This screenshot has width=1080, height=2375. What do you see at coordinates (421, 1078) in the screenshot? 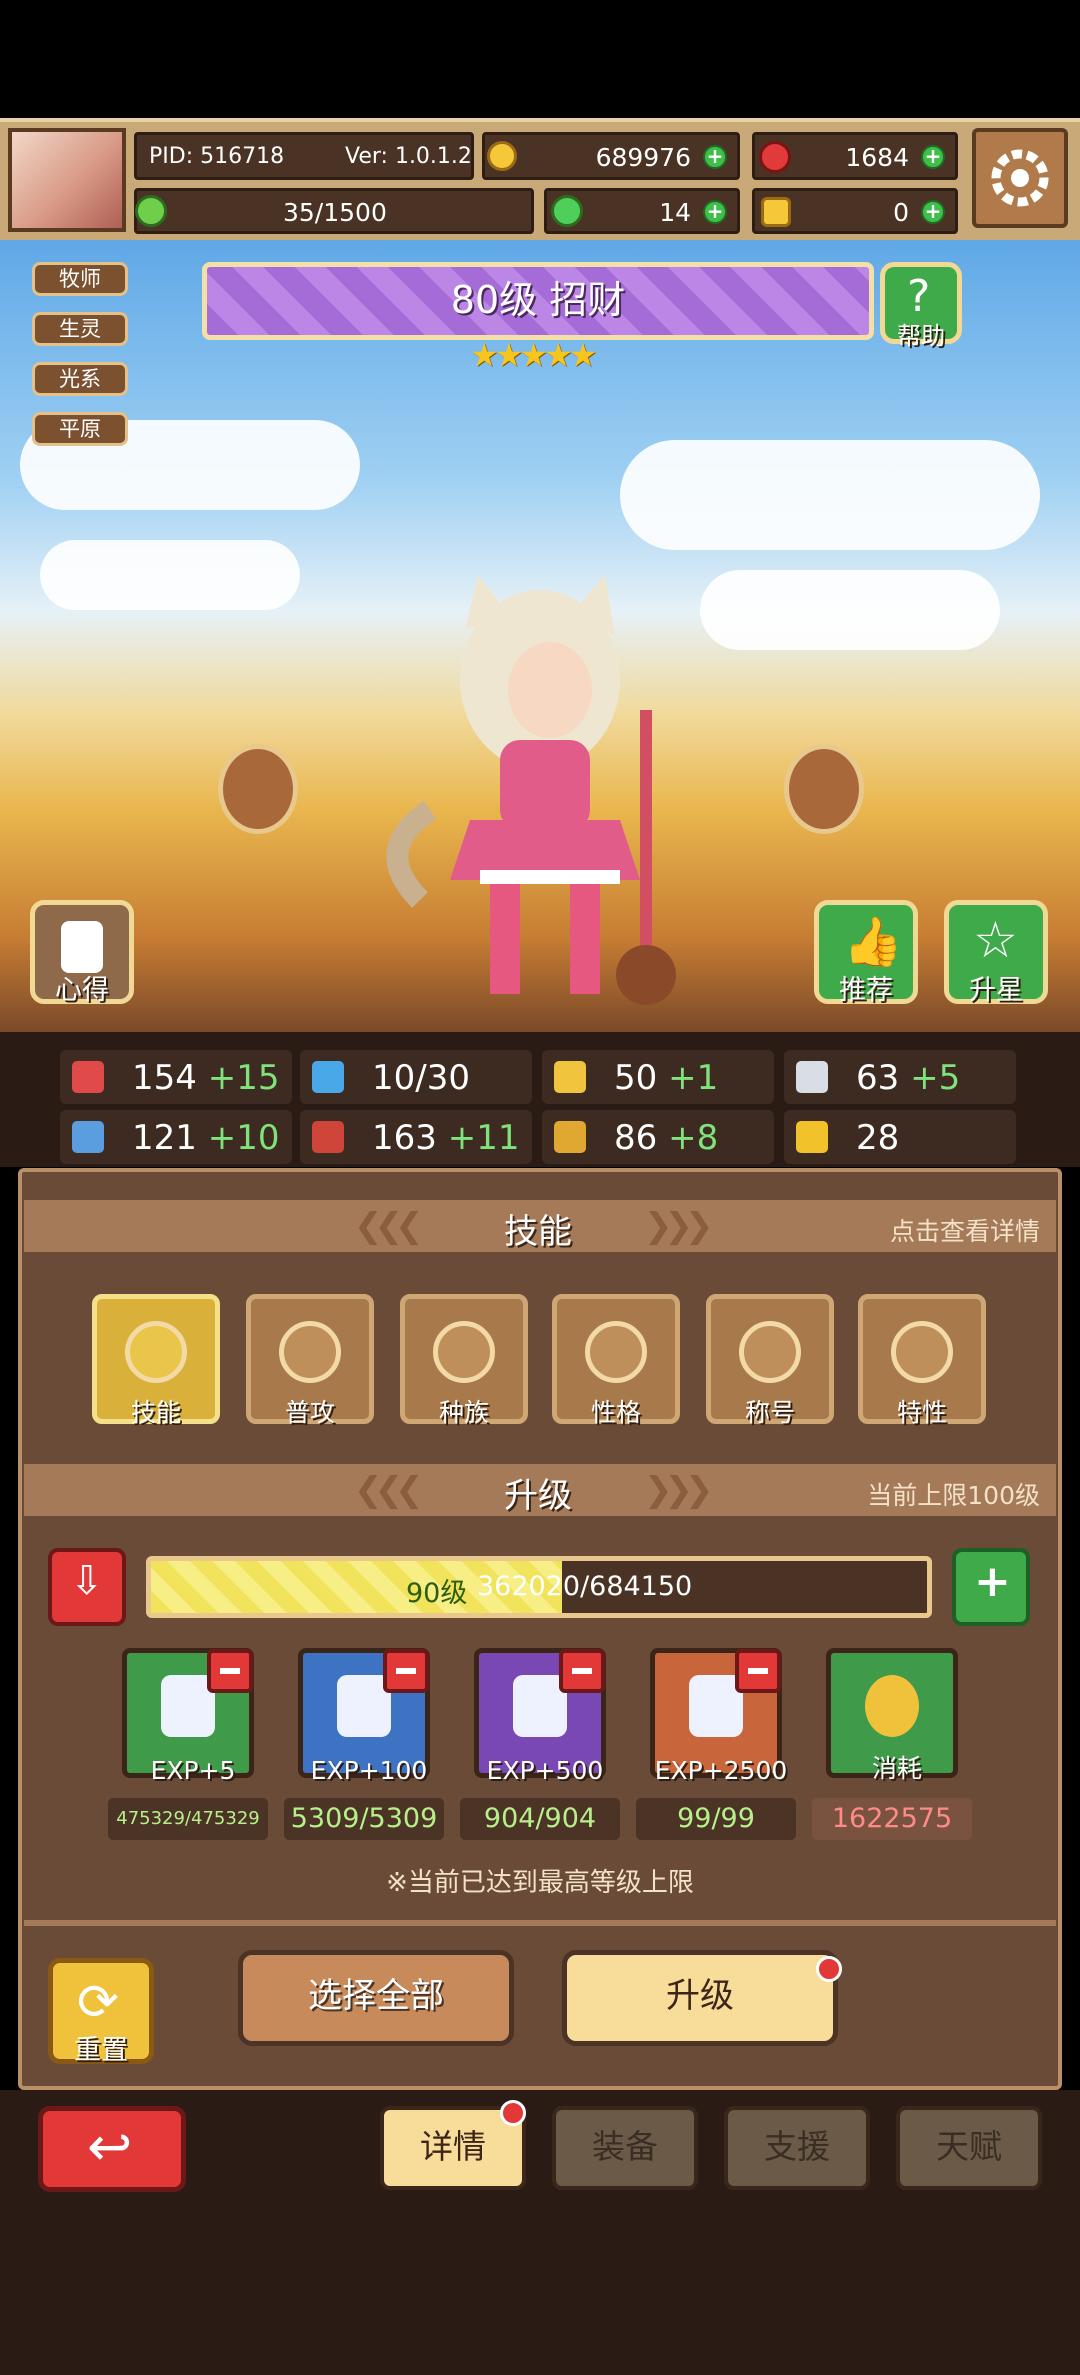
I see `stat-base: 10/30` at bounding box center [421, 1078].